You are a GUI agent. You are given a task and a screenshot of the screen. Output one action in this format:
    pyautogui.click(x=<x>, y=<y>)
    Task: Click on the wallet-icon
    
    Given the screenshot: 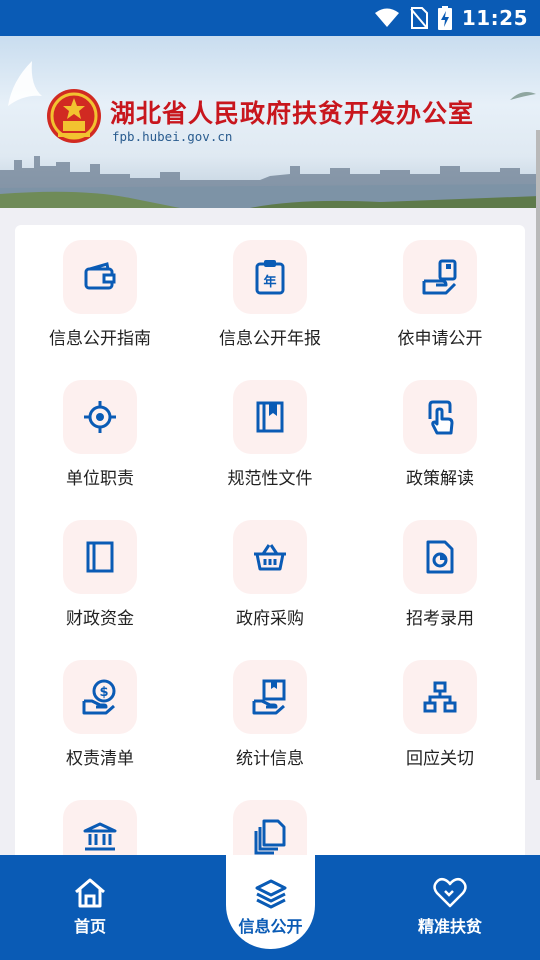 What is the action you would take?
    pyautogui.click(x=100, y=276)
    